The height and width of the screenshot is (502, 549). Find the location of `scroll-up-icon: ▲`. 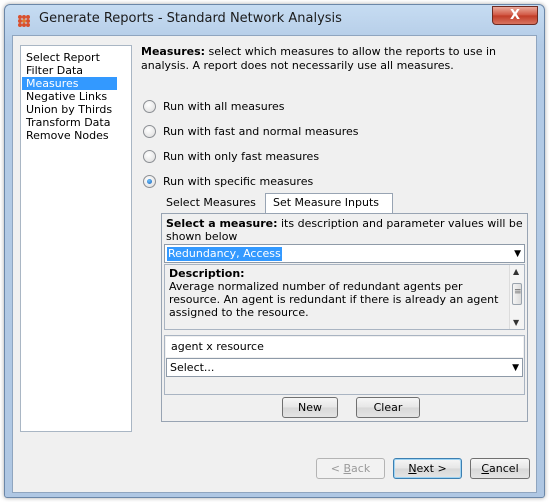

scroll-up-icon: ▲ is located at coordinates (516, 271).